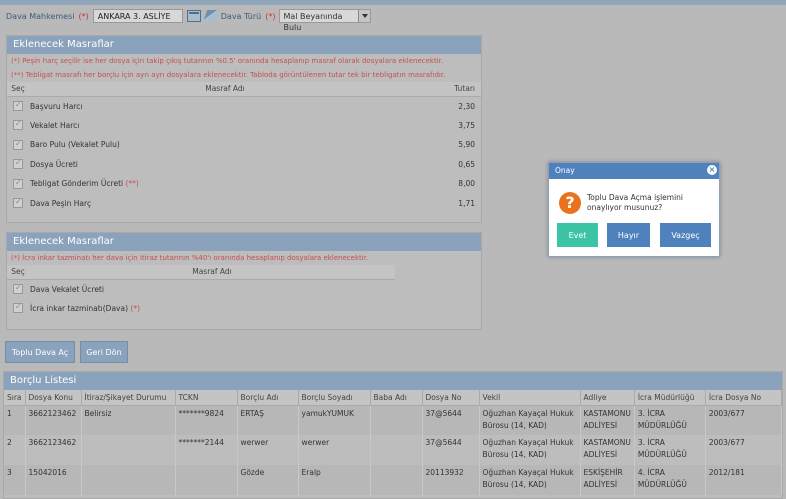  What do you see at coordinates (40, 16) in the screenshot?
I see `mahkeme-label: Dava Mahkemesi` at bounding box center [40, 16].